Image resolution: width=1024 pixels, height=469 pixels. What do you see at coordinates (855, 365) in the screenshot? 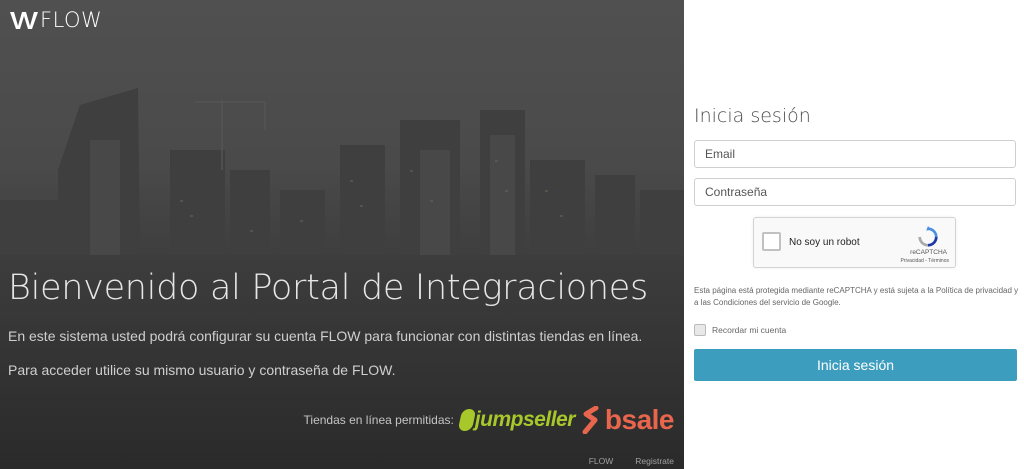
I see `login-button: Inicia sesión` at bounding box center [855, 365].